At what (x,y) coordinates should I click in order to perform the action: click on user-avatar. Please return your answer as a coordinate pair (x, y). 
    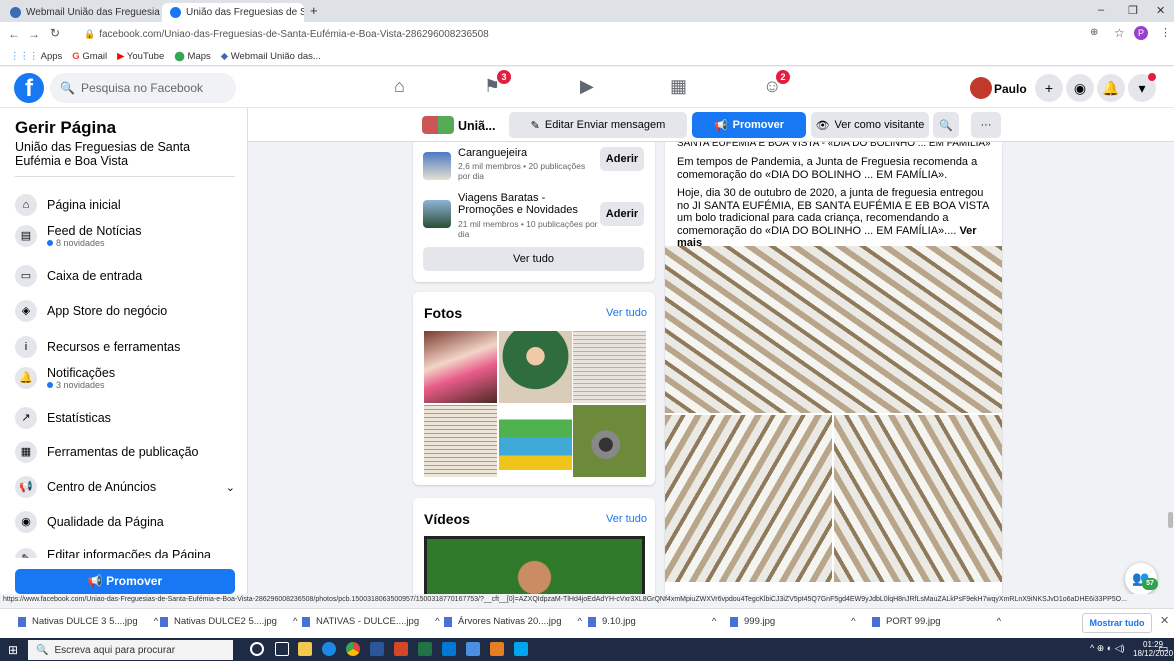
    Looking at the image, I should click on (981, 88).